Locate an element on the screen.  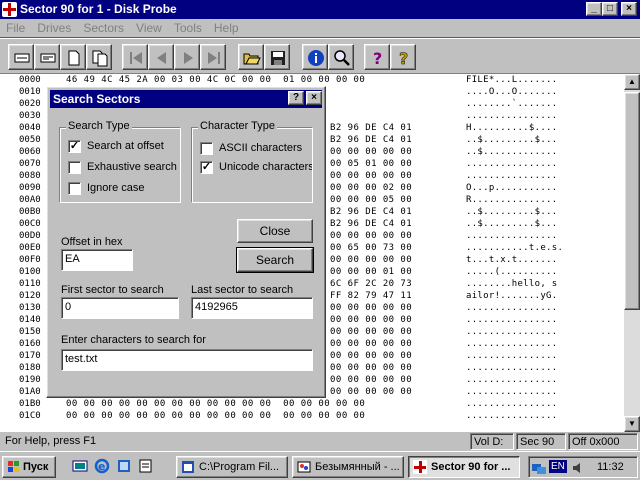
dialog-title-bar: Search Sectors ? × is located at coordinates (186, 99).